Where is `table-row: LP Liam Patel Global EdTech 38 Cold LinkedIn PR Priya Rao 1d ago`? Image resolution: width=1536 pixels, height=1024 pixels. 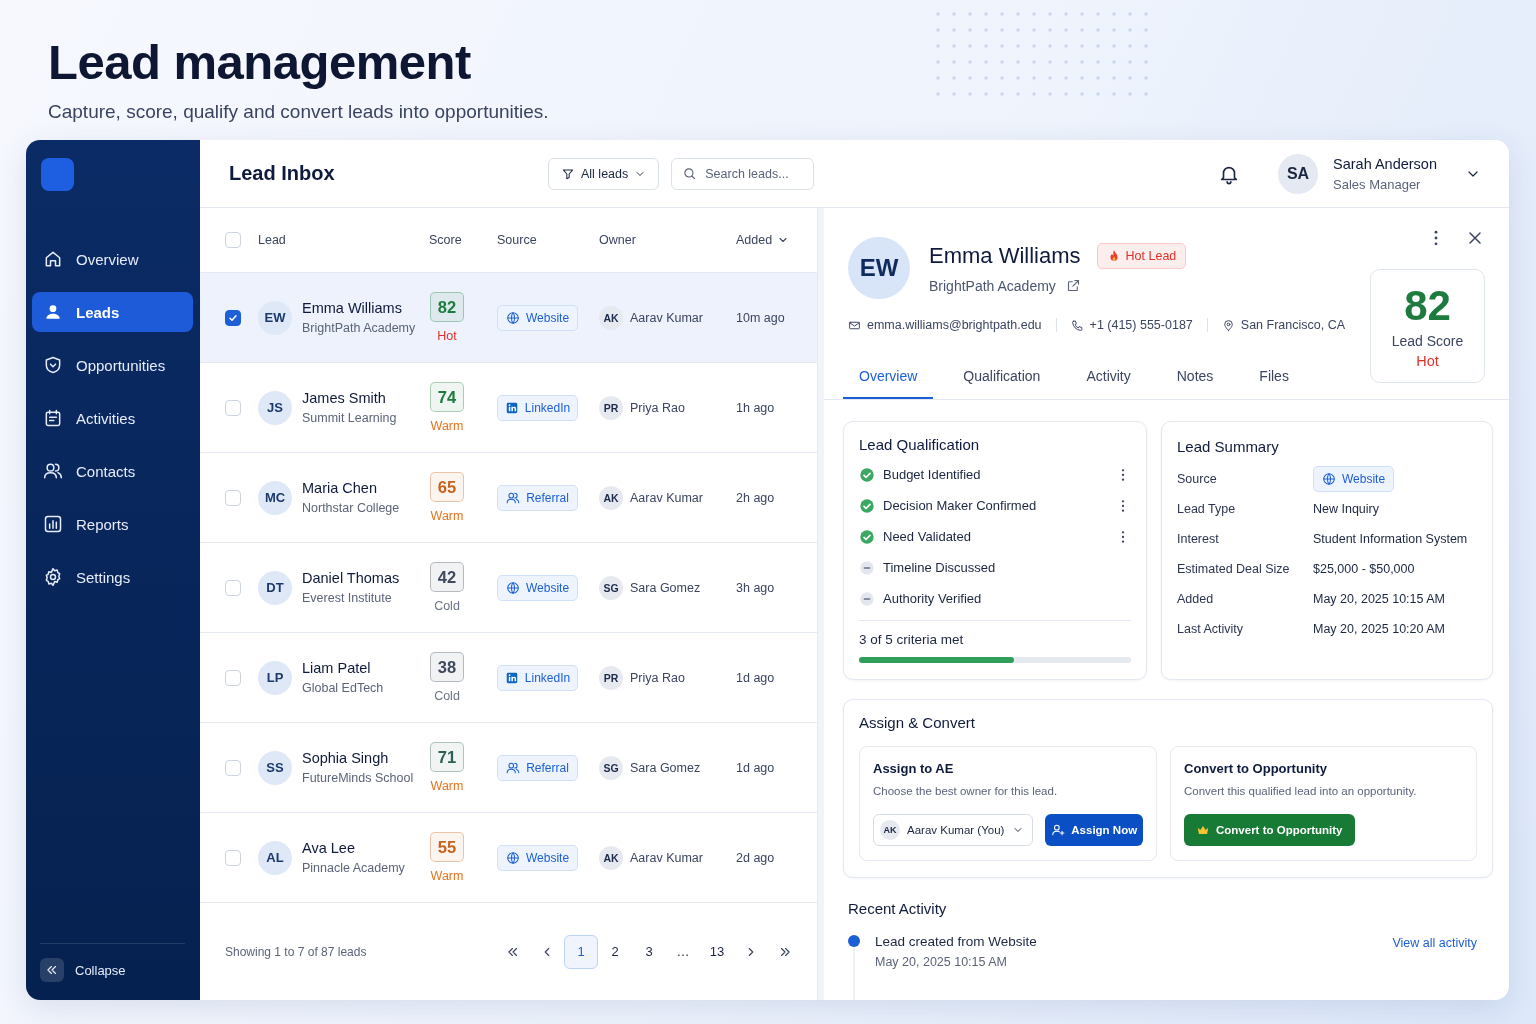 table-row: LP Liam Patel Global EdTech 38 Cold LinkedIn PR Priya Rao 1d ago is located at coordinates (508, 678).